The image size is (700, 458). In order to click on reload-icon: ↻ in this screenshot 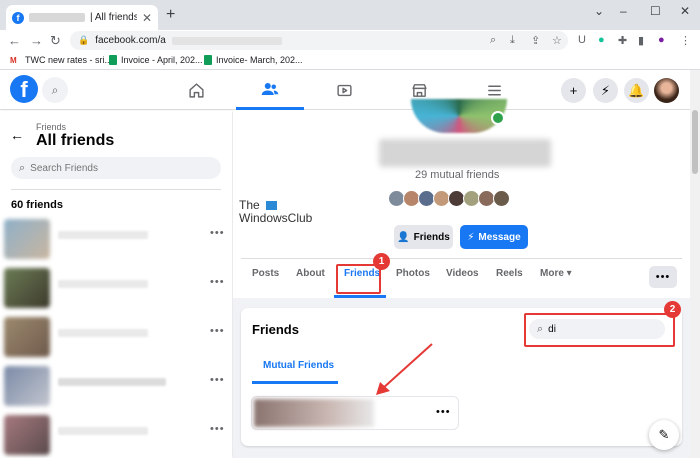, I will do `click(55, 41)`.